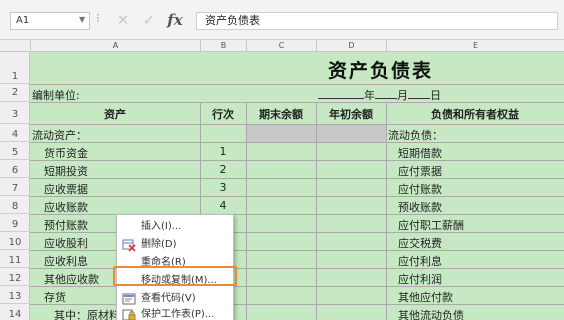 The height and width of the screenshot is (320, 564). I want to click on current-assets-label: 流动资产：, so click(59, 135).